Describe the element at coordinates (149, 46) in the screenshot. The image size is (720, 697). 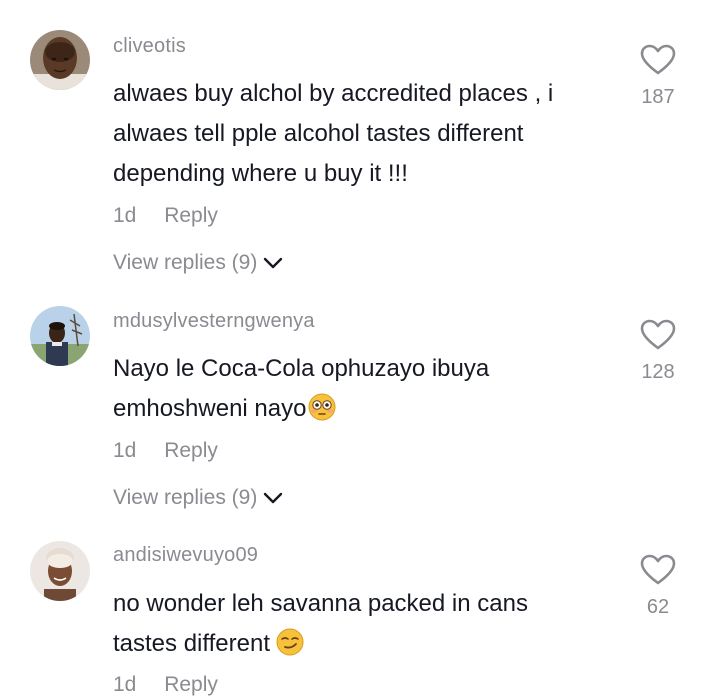
I see `comment-username: cliveotis` at that location.